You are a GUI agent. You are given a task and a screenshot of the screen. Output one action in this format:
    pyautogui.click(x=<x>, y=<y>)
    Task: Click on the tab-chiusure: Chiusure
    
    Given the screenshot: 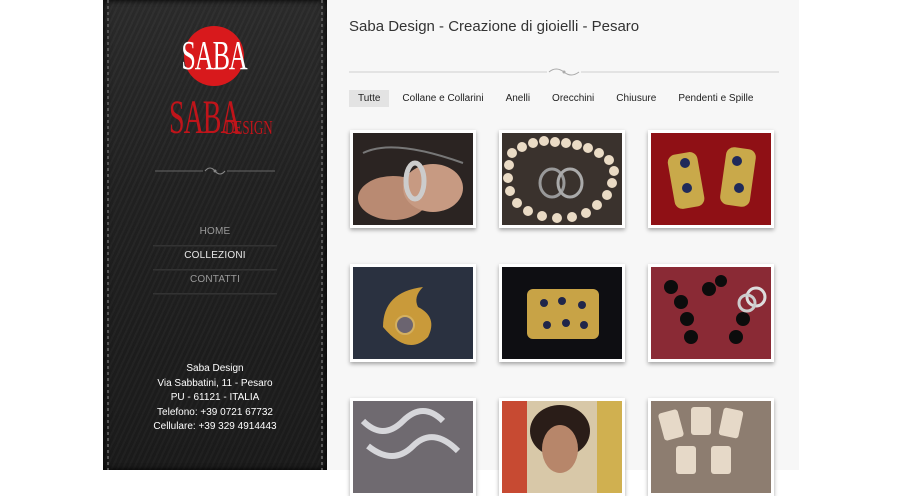 What is the action you would take?
    pyautogui.click(x=636, y=98)
    